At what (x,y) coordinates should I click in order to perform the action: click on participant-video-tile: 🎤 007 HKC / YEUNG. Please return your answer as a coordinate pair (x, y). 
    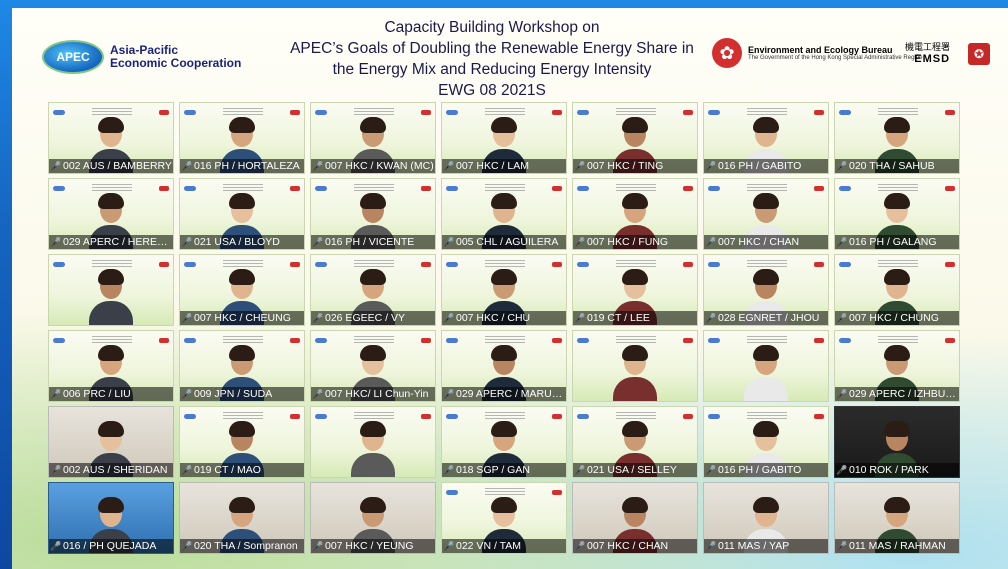
    Looking at the image, I should click on (373, 518).